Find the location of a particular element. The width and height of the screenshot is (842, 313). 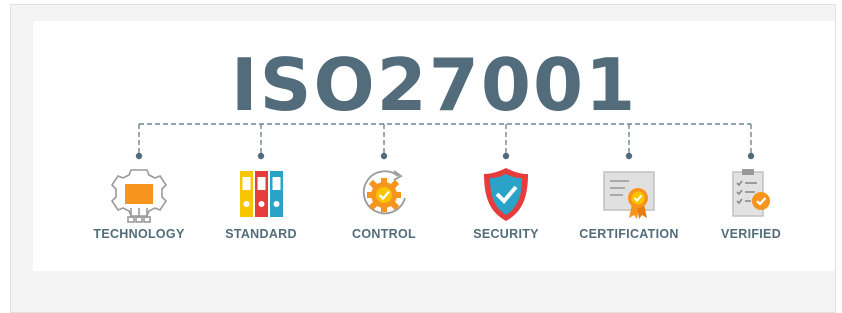

item-label-standard: STANDARD is located at coordinates (261, 234).